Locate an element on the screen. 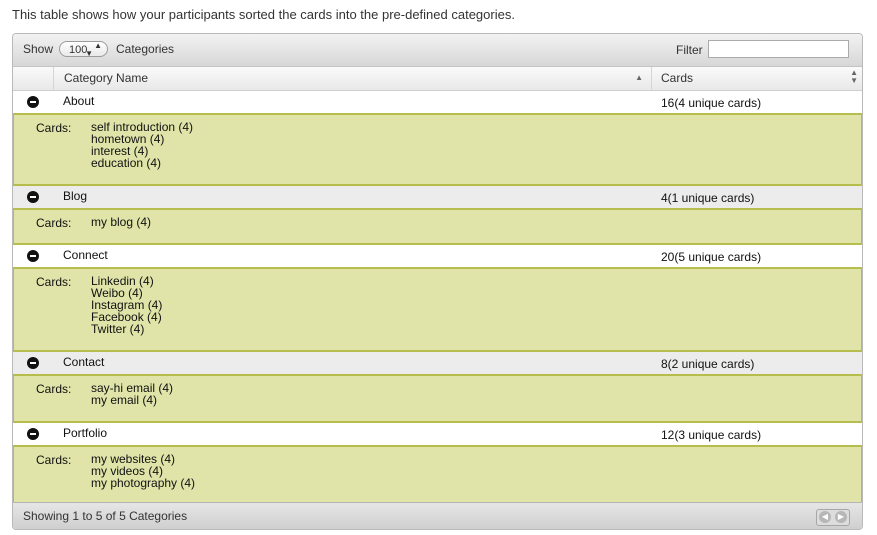 The width and height of the screenshot is (877, 535). sort-both-icon: ▲ ▼ is located at coordinates (854, 76).